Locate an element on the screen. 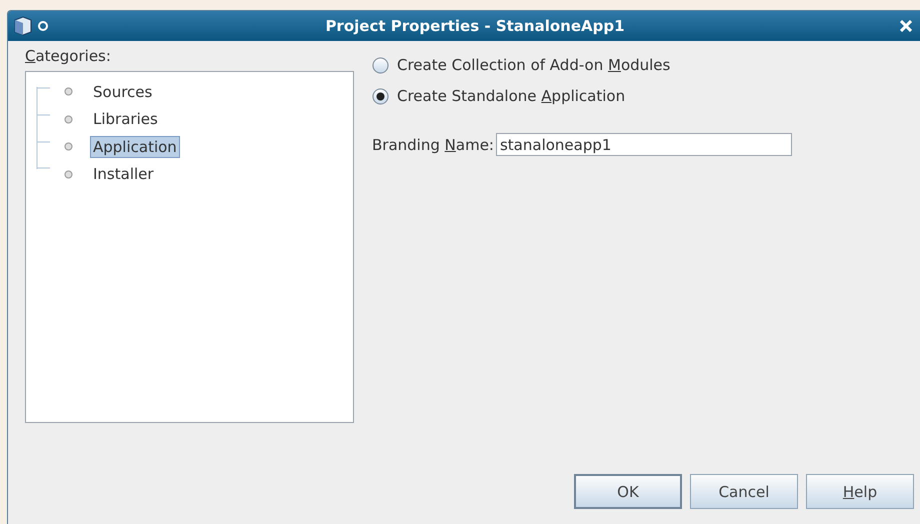 The image size is (920, 524). circle-icon is located at coordinates (43, 26).